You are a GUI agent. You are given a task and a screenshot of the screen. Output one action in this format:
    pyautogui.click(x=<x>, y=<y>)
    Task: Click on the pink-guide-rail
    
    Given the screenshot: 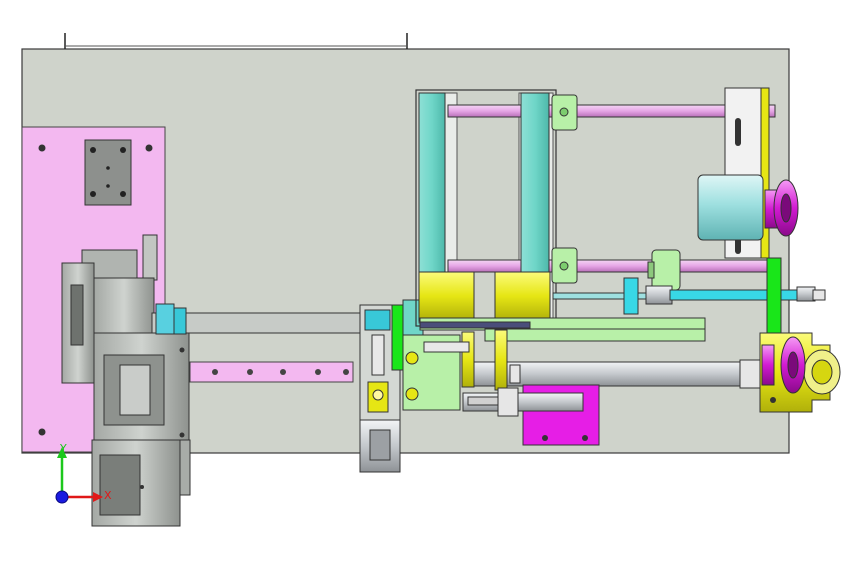 What is the action you would take?
    pyautogui.click(x=271, y=372)
    